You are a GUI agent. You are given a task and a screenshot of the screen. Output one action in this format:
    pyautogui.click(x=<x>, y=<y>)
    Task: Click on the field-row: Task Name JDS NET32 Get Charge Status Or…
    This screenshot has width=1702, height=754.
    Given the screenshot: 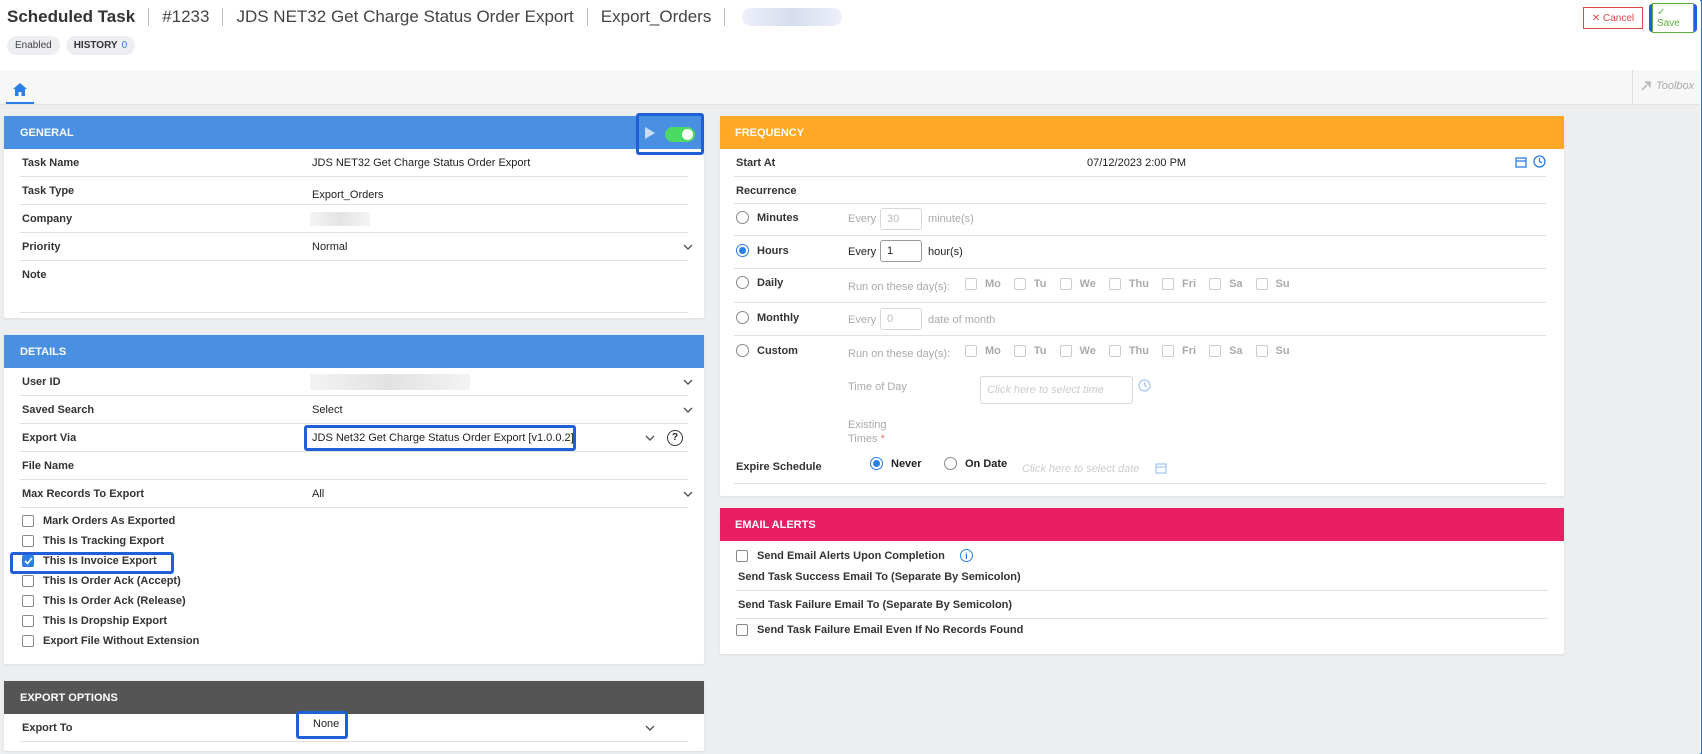 What is the action you would take?
    pyautogui.click(x=354, y=163)
    